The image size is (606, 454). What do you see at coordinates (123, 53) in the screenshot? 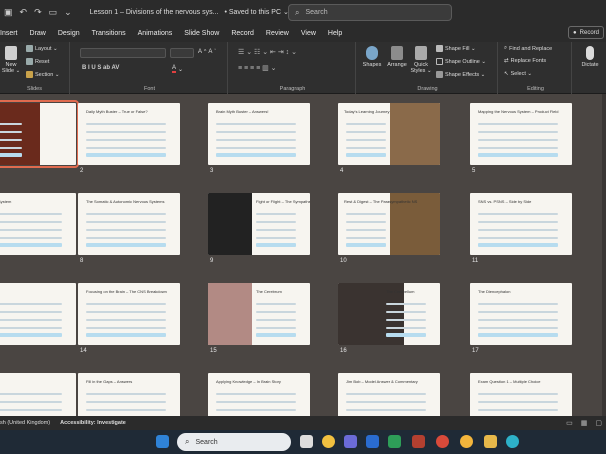
I see `font-name-dropdown` at bounding box center [123, 53].